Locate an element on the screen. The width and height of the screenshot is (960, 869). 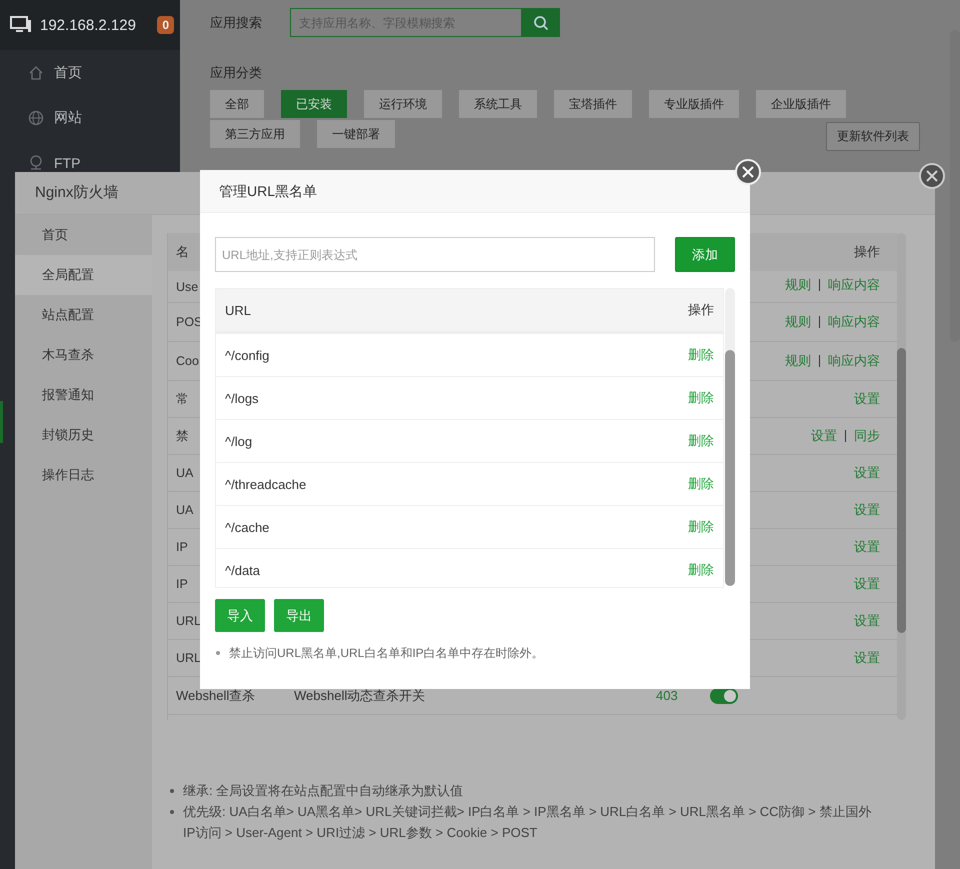
table-cell-text: 403 is located at coordinates (667, 695).